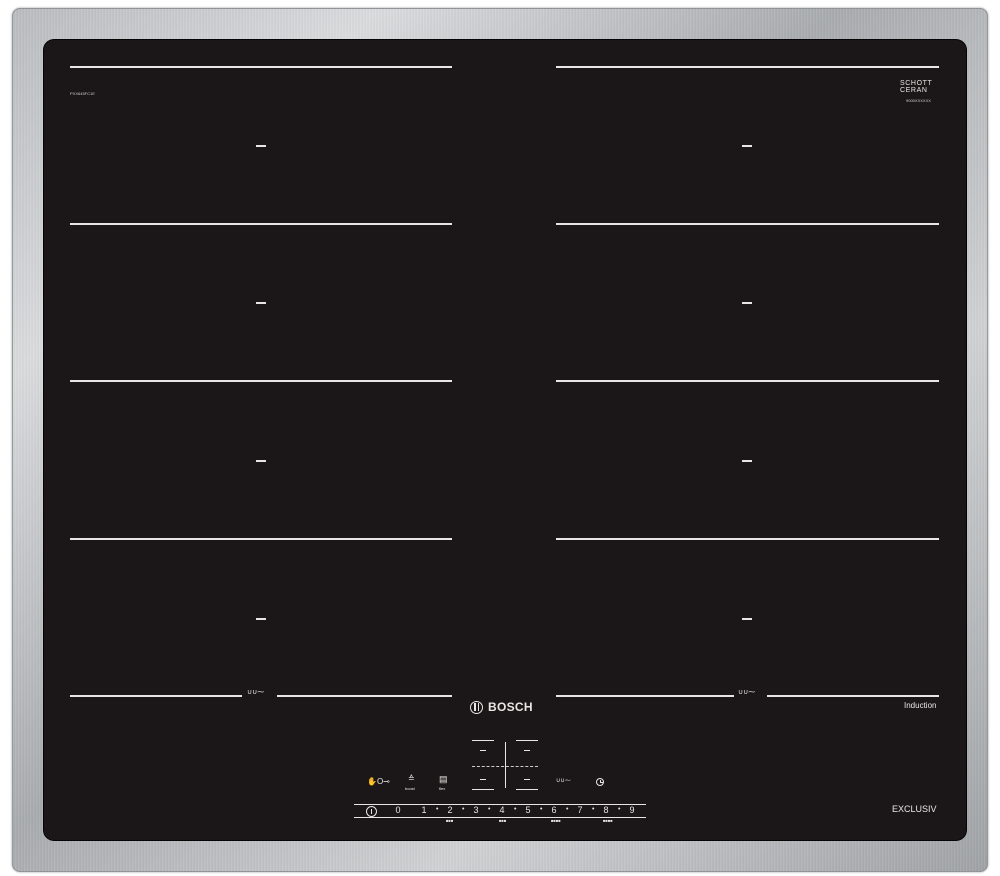 This screenshot has width=1000, height=876. I want to click on display-left-top, so click(483, 740).